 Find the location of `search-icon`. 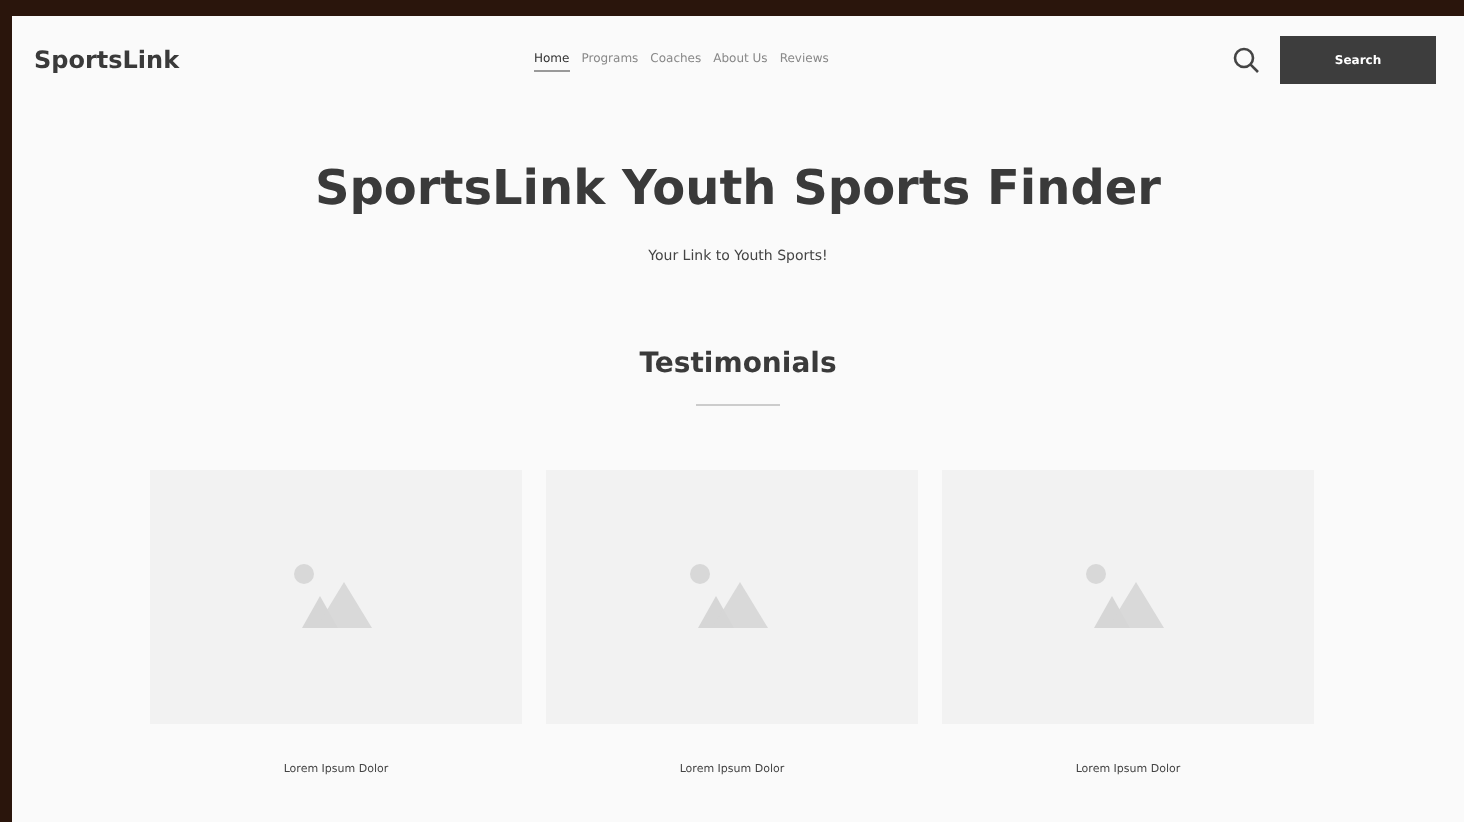

search-icon is located at coordinates (1246, 60).